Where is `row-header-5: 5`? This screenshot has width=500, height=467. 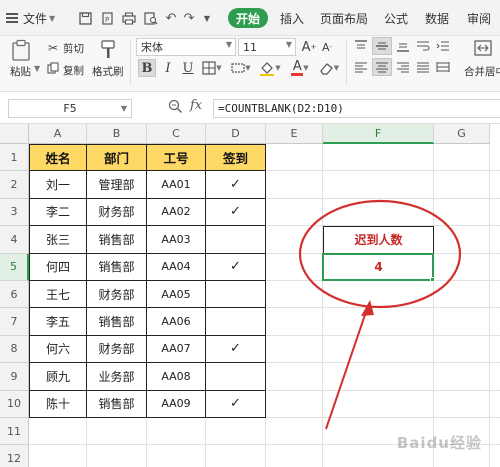
row-header-5: 5 is located at coordinates (14, 267).